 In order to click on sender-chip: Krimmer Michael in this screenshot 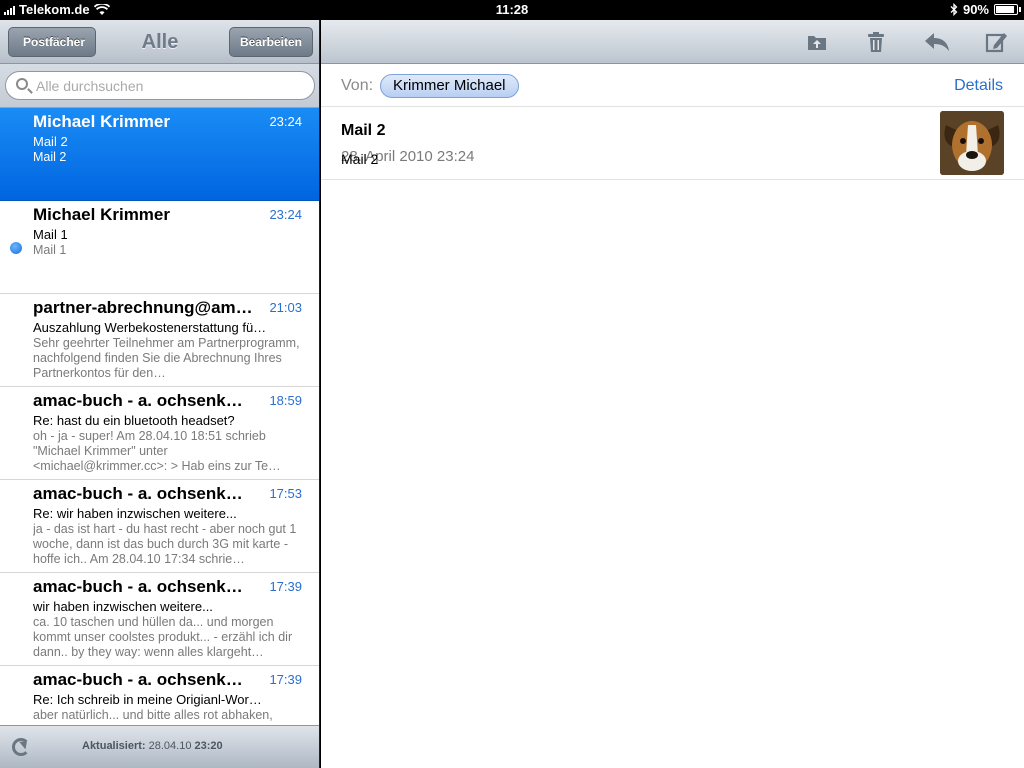, I will do `click(449, 86)`.